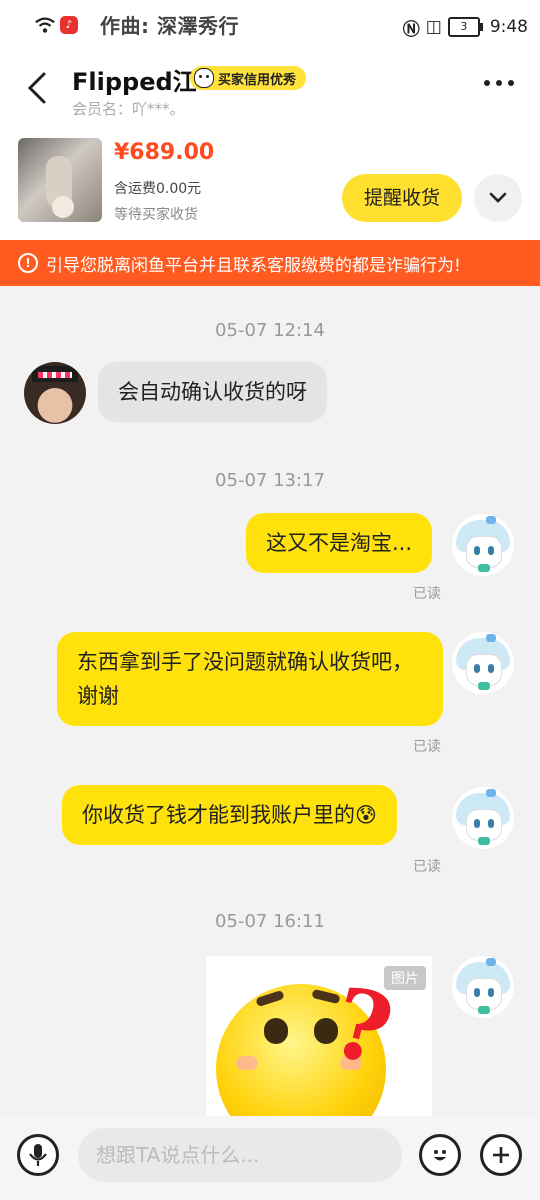 Image resolution: width=540 pixels, height=1200 pixels. I want to click on voice-button, so click(38, 1155).